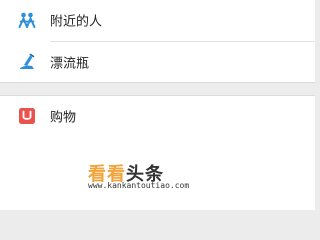  What do you see at coordinates (139, 185) in the screenshot?
I see `watermark-url: www.kankantoutiao.com` at bounding box center [139, 185].